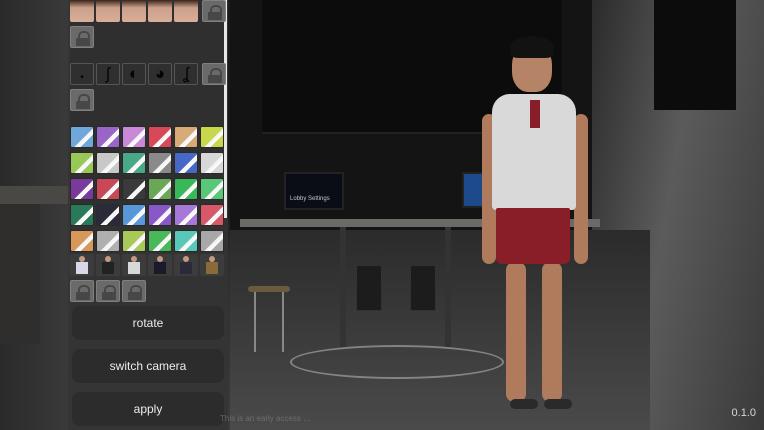 The width and height of the screenshot is (764, 430). Describe the element at coordinates (314, 191) in the screenshot. I see `monitor-lobby-settings: Lobby Settings` at that location.